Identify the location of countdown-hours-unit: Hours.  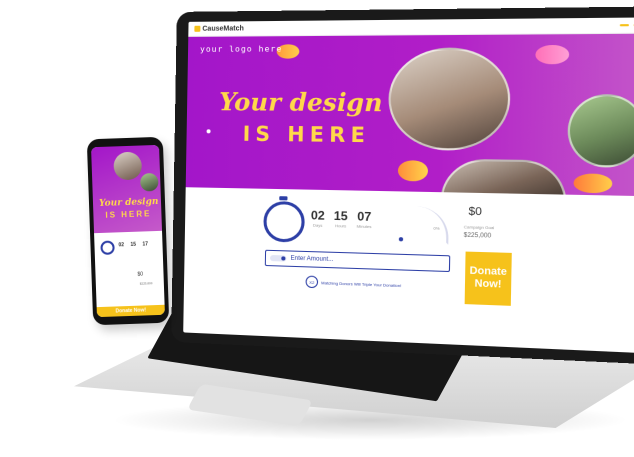
(340, 226).